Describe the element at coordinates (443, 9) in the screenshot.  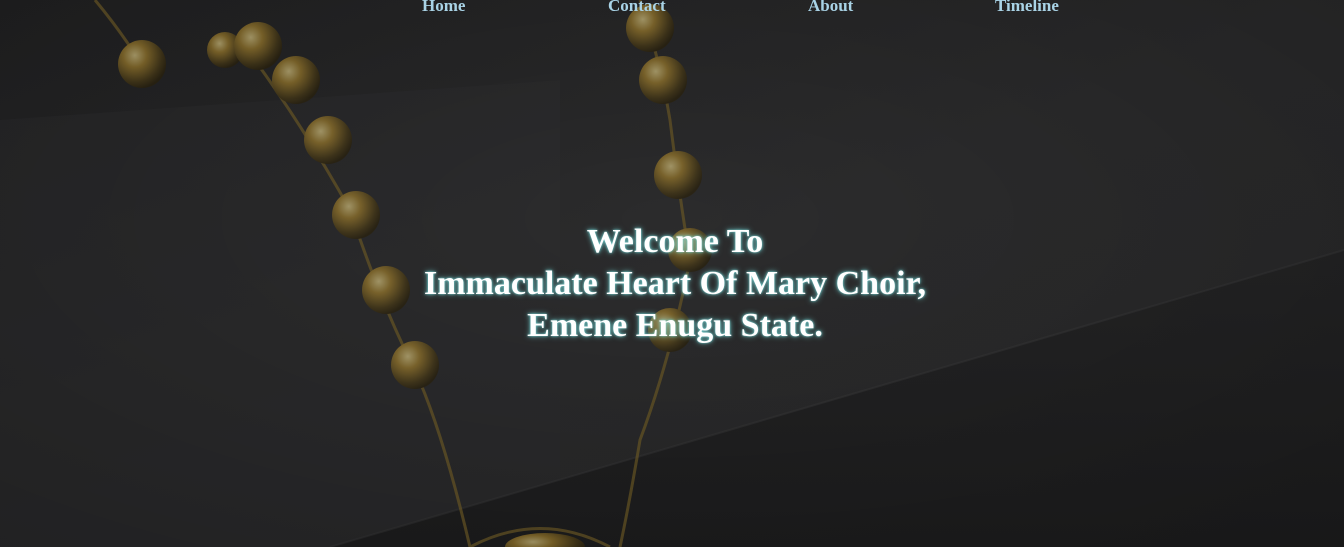
I see `nav-link-home: Home` at that location.